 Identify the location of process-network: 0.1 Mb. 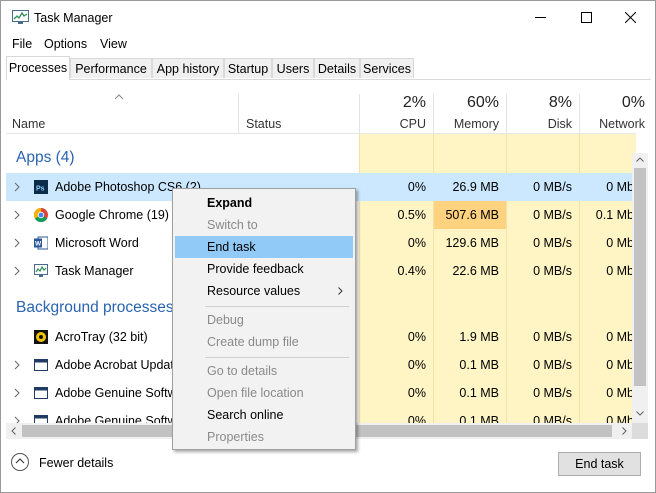
(614, 215).